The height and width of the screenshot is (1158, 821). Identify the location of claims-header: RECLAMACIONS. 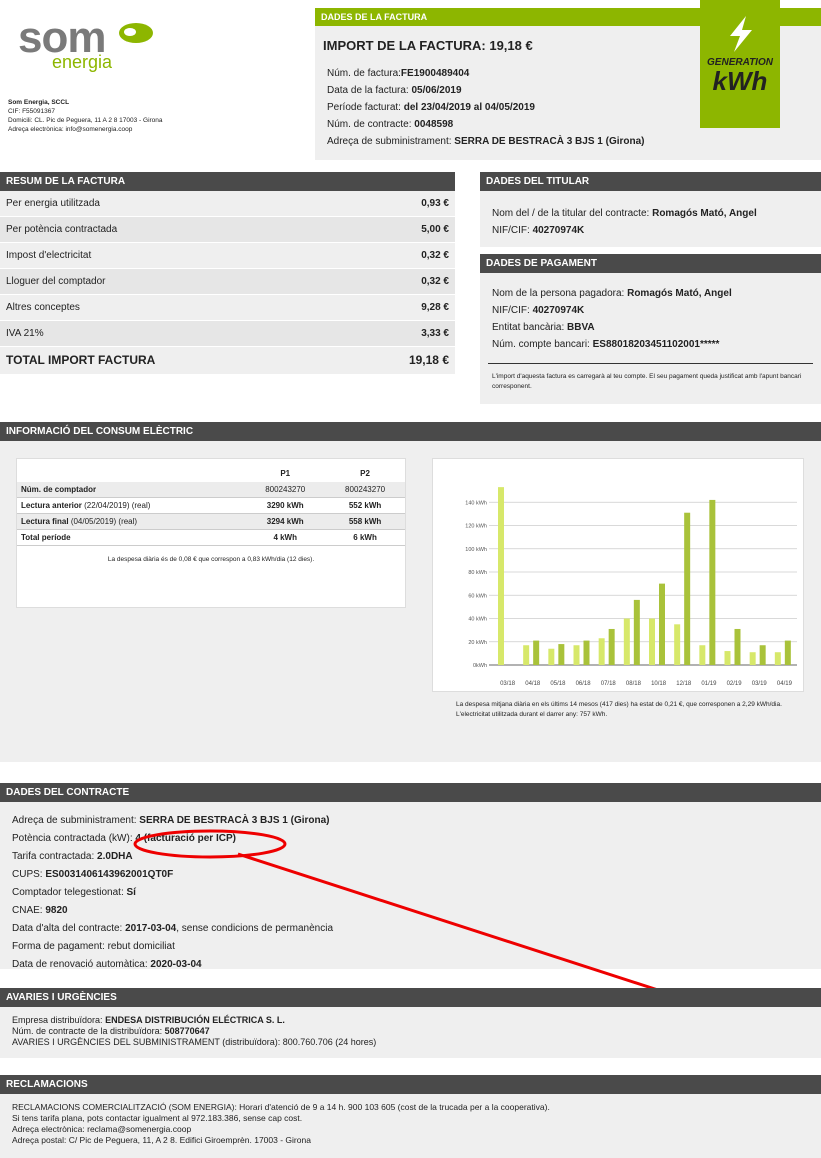
(410, 1084).